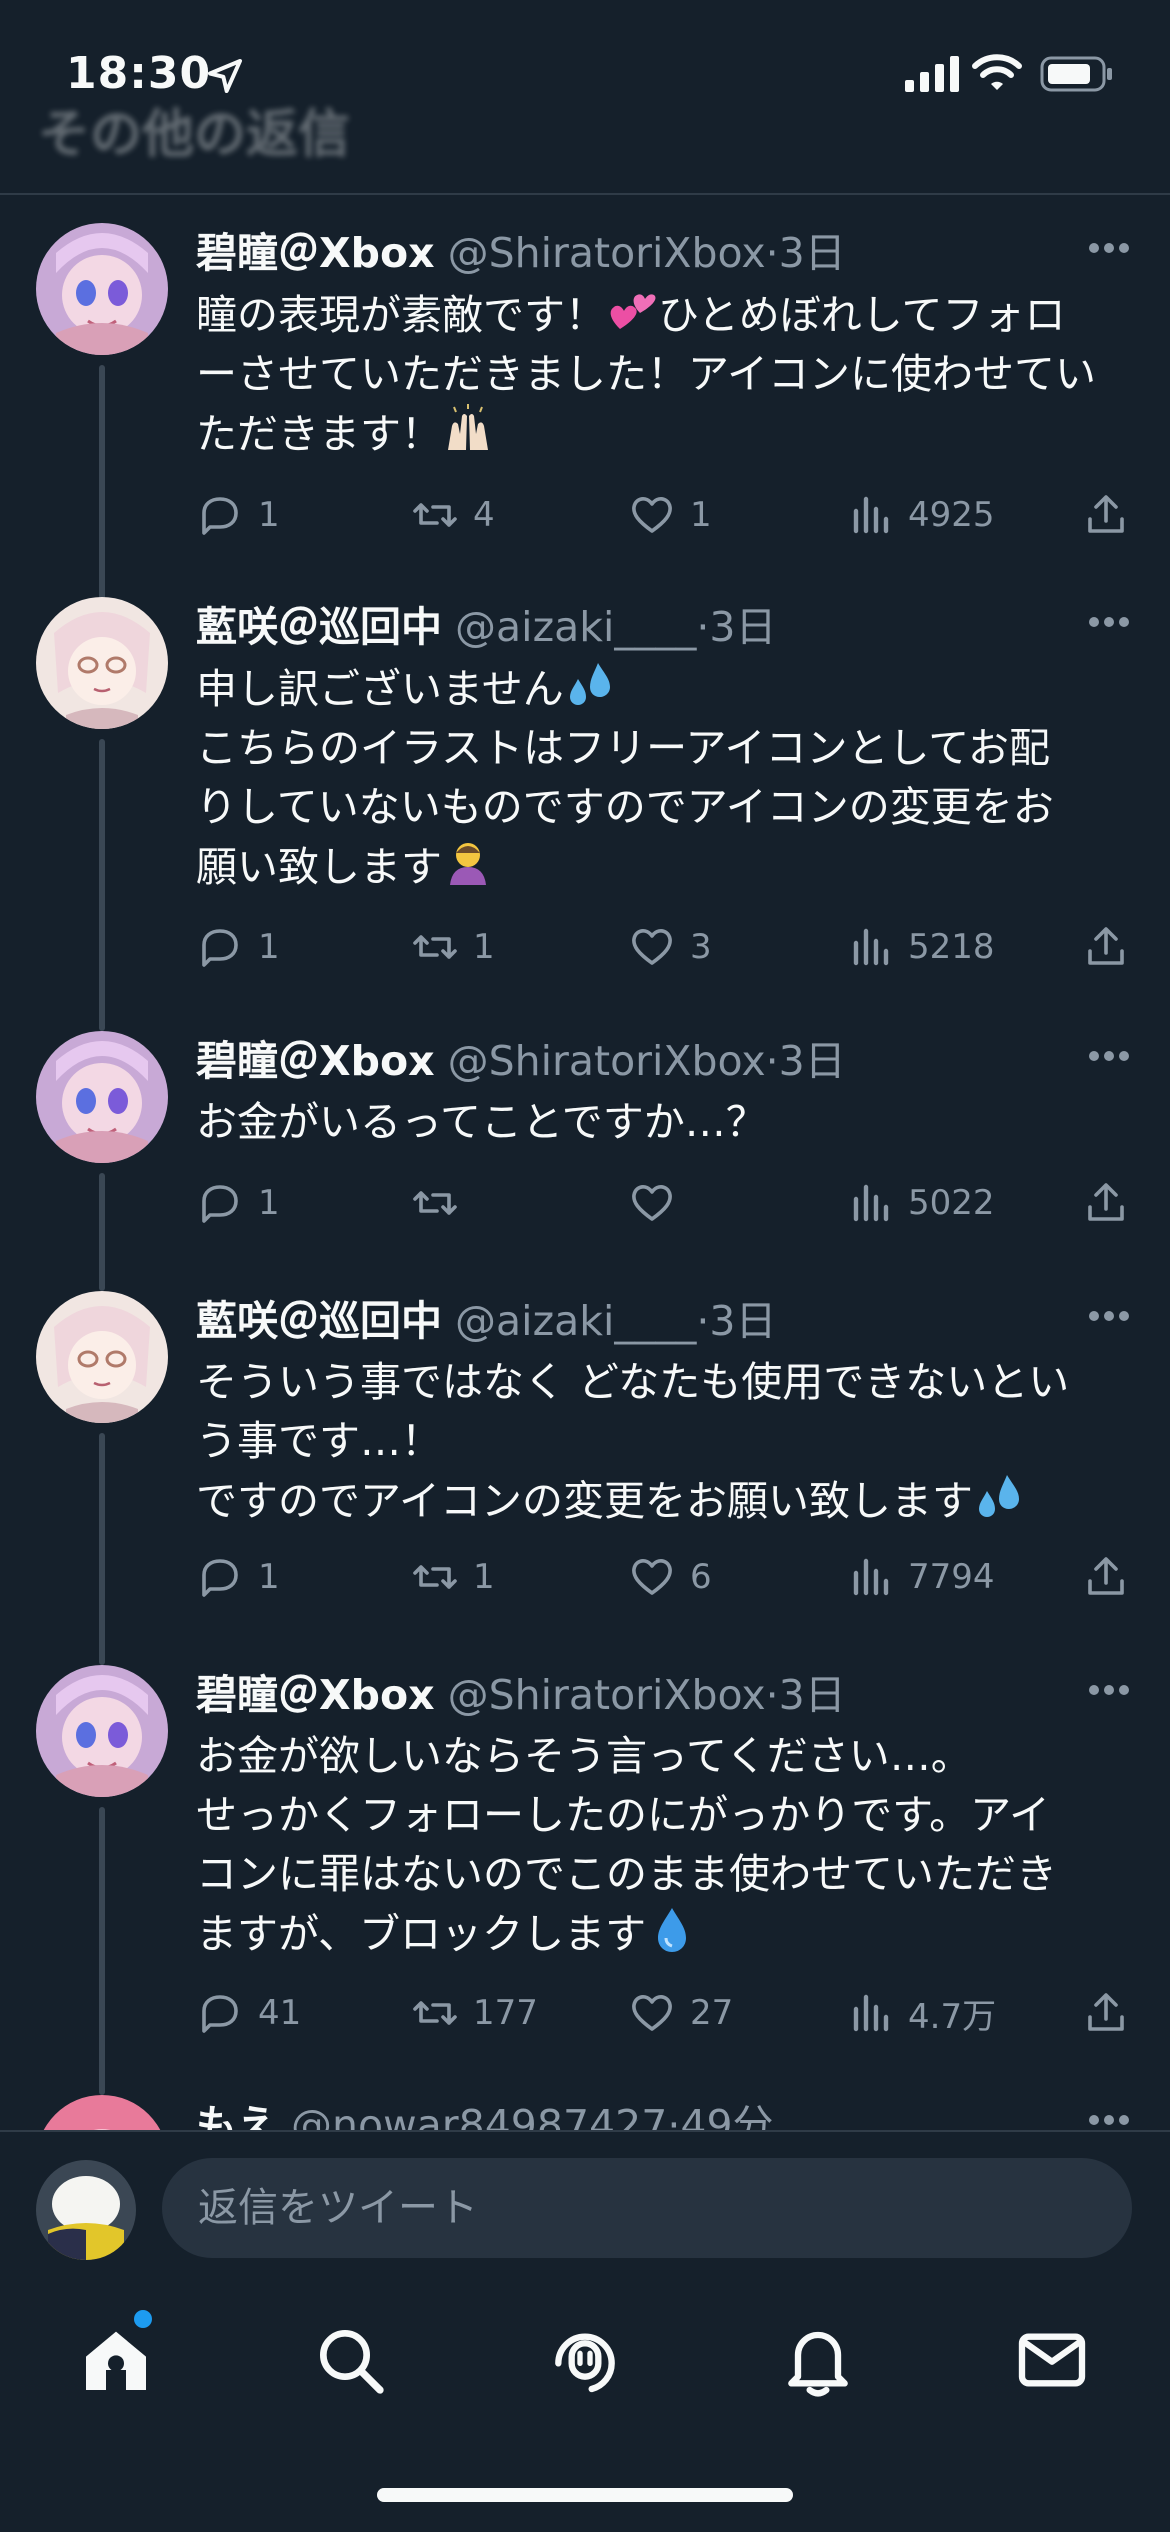 The width and height of the screenshot is (1170, 2532). I want to click on retweet-button: 4, so click(453, 515).